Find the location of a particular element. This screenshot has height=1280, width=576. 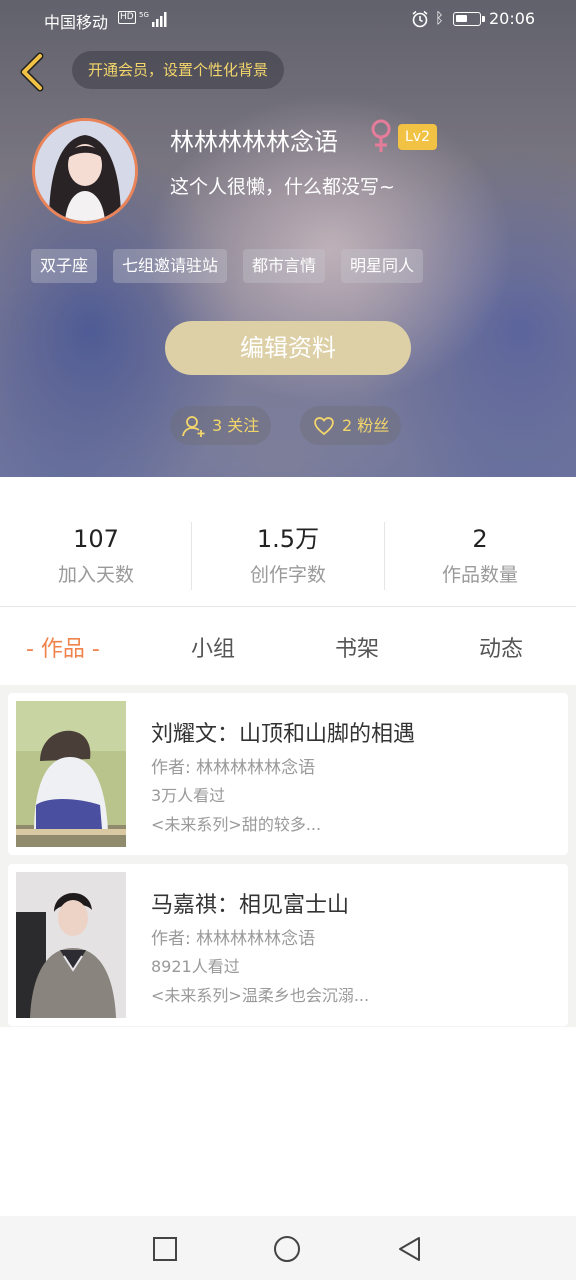

back-icon is located at coordinates (410, 1249).